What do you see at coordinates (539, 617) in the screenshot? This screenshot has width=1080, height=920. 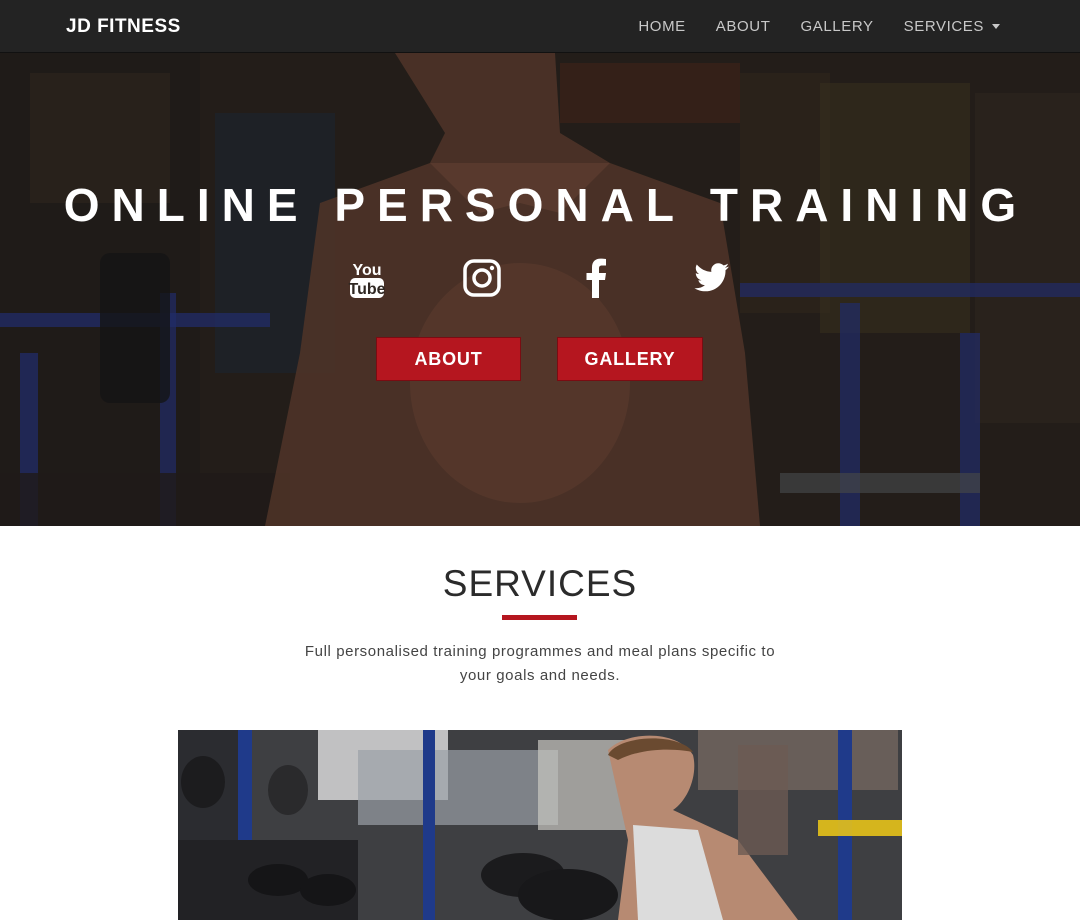 I see `heading-underline-divider` at bounding box center [539, 617].